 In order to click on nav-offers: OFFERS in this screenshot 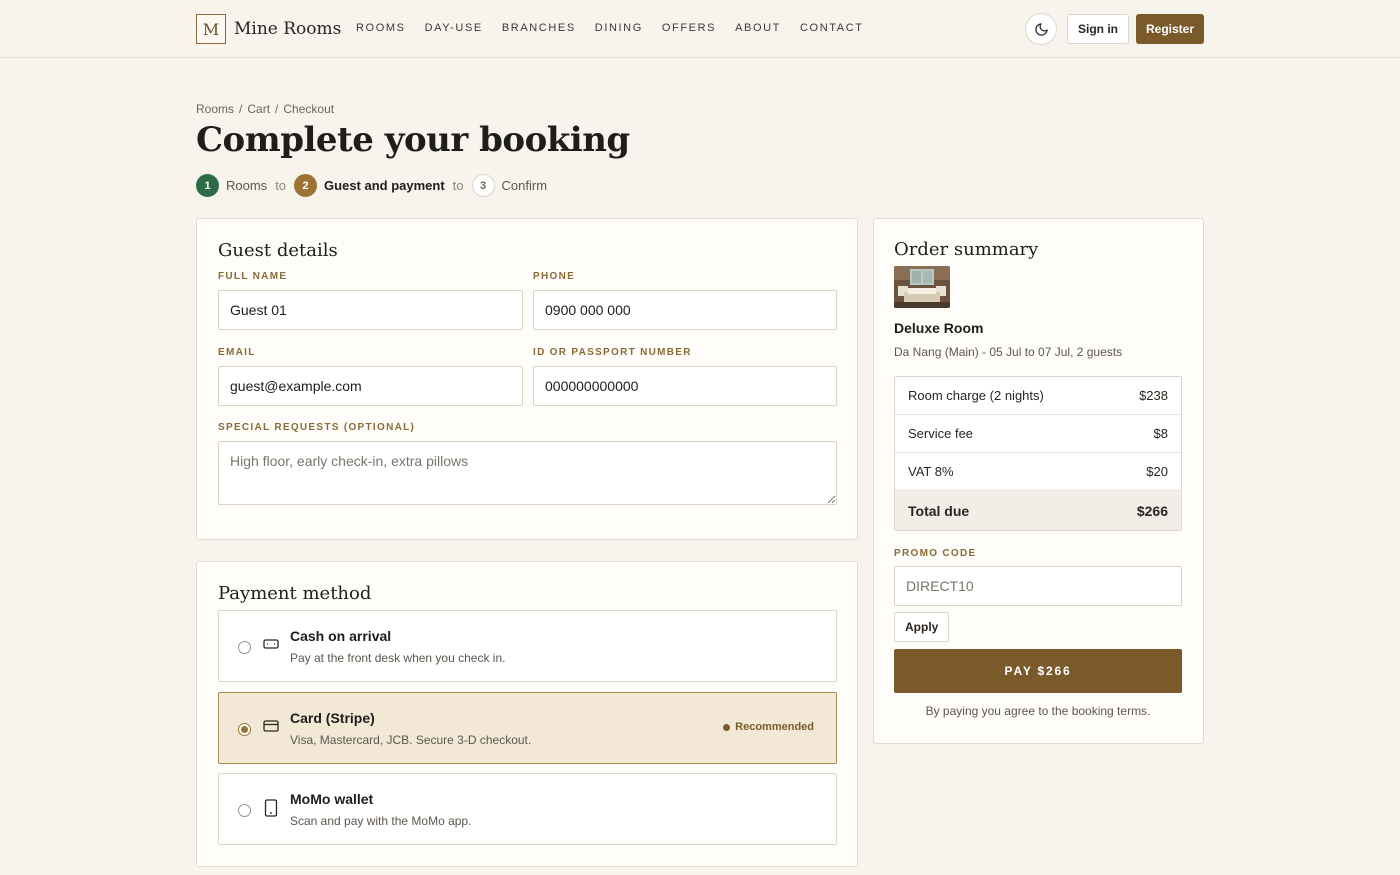, I will do `click(689, 28)`.